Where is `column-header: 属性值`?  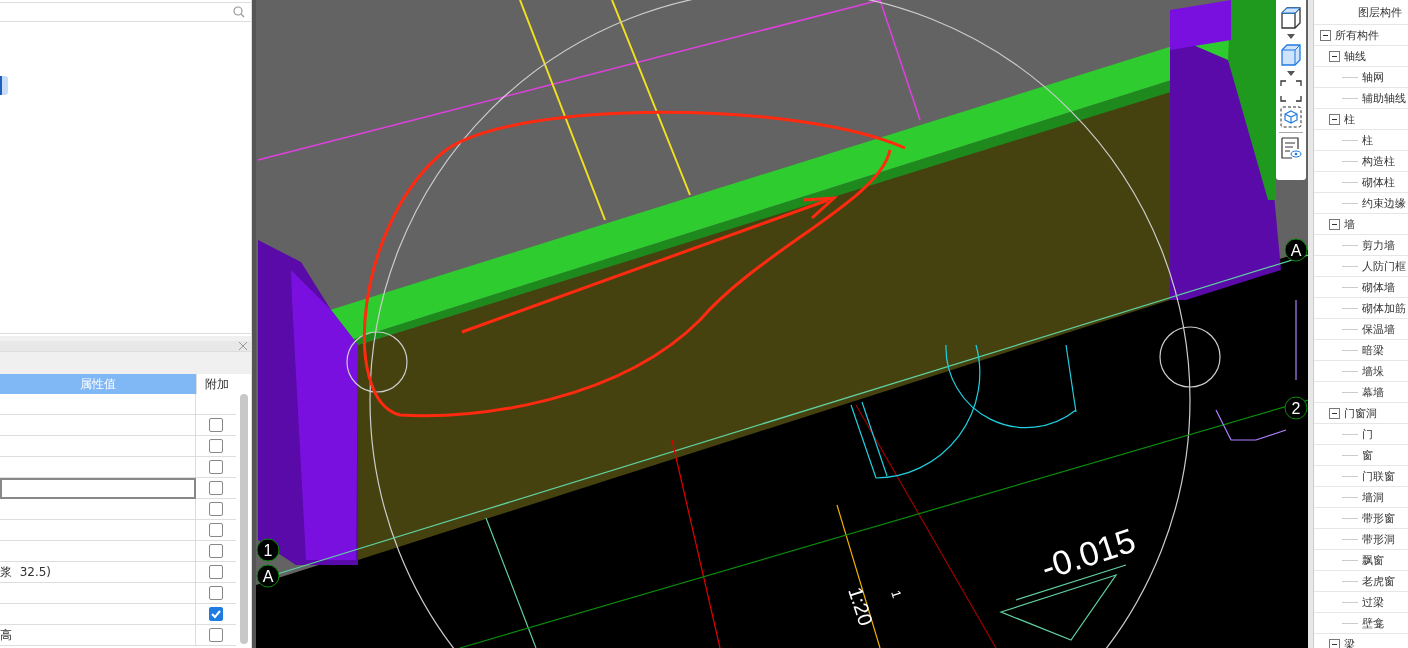 column-header: 属性值 is located at coordinates (98, 384).